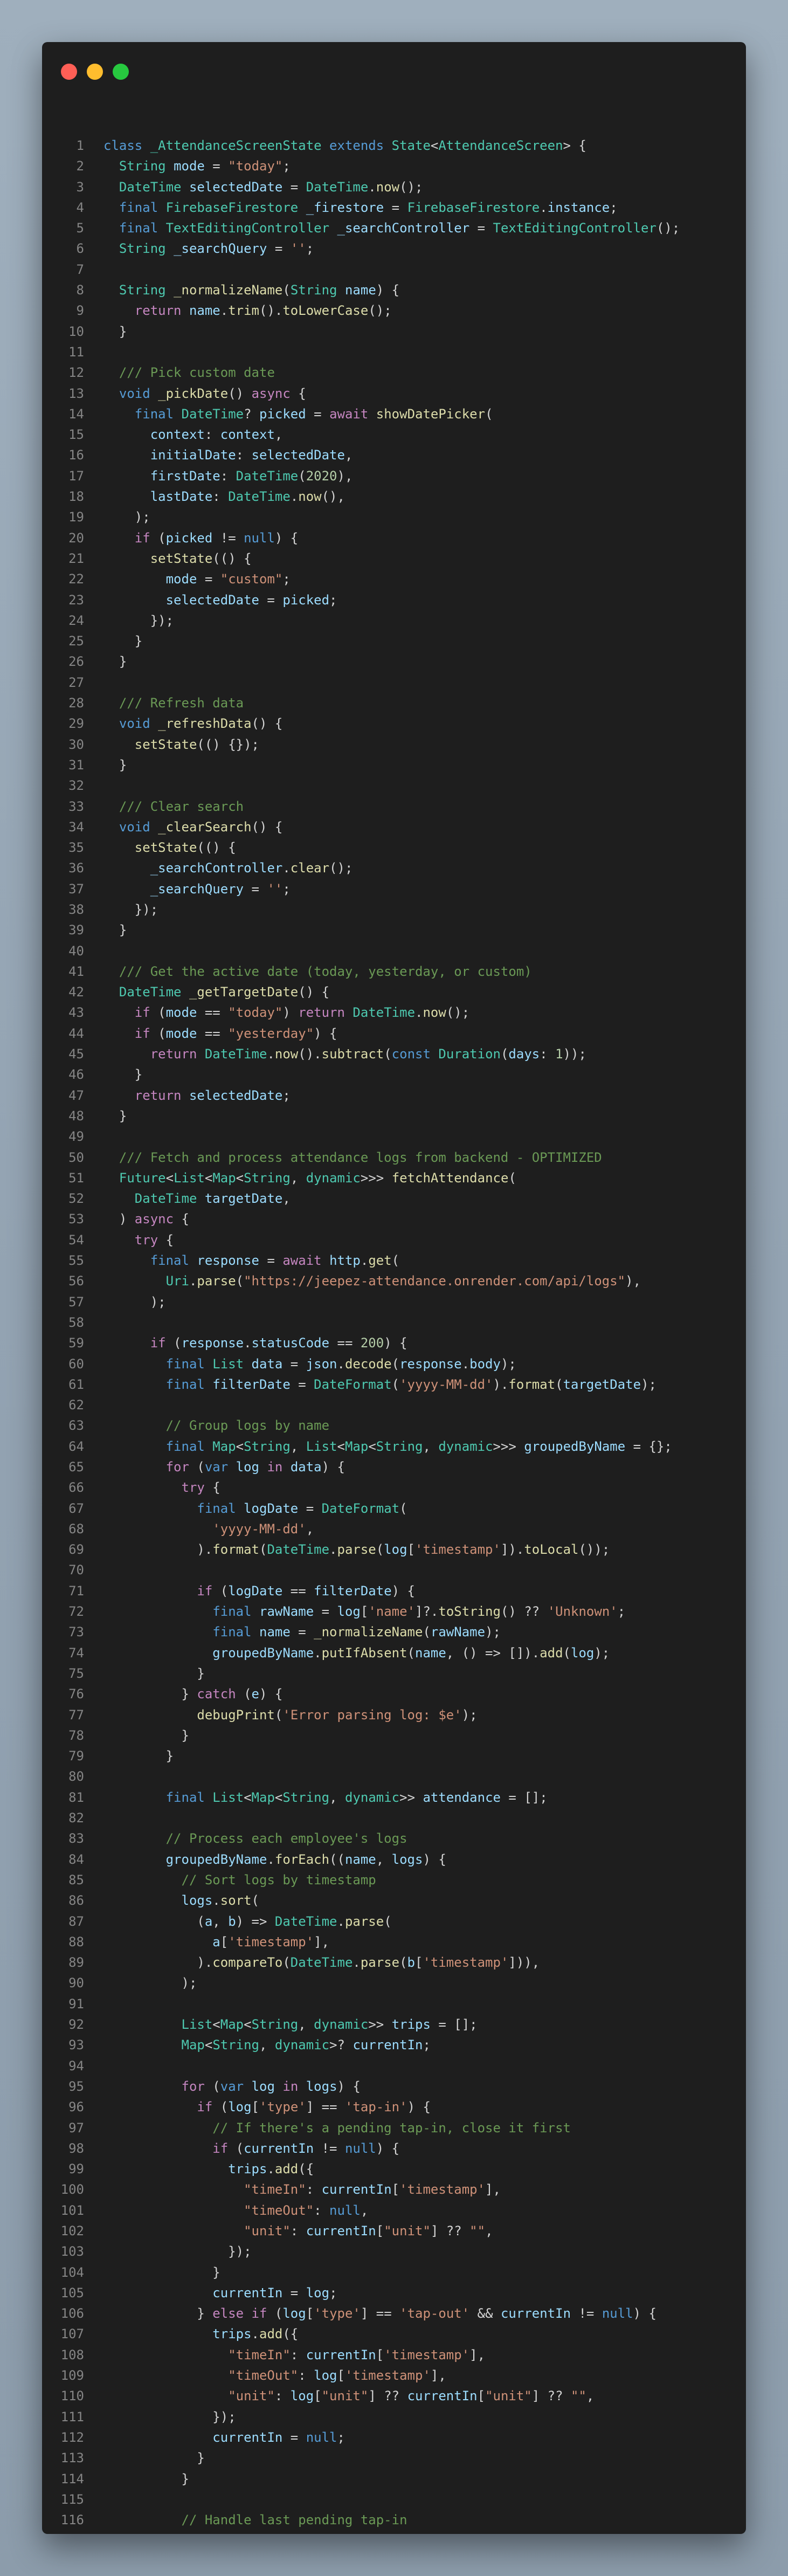 The height and width of the screenshot is (2576, 788). What do you see at coordinates (80, 207) in the screenshot?
I see `line-number: 4` at bounding box center [80, 207].